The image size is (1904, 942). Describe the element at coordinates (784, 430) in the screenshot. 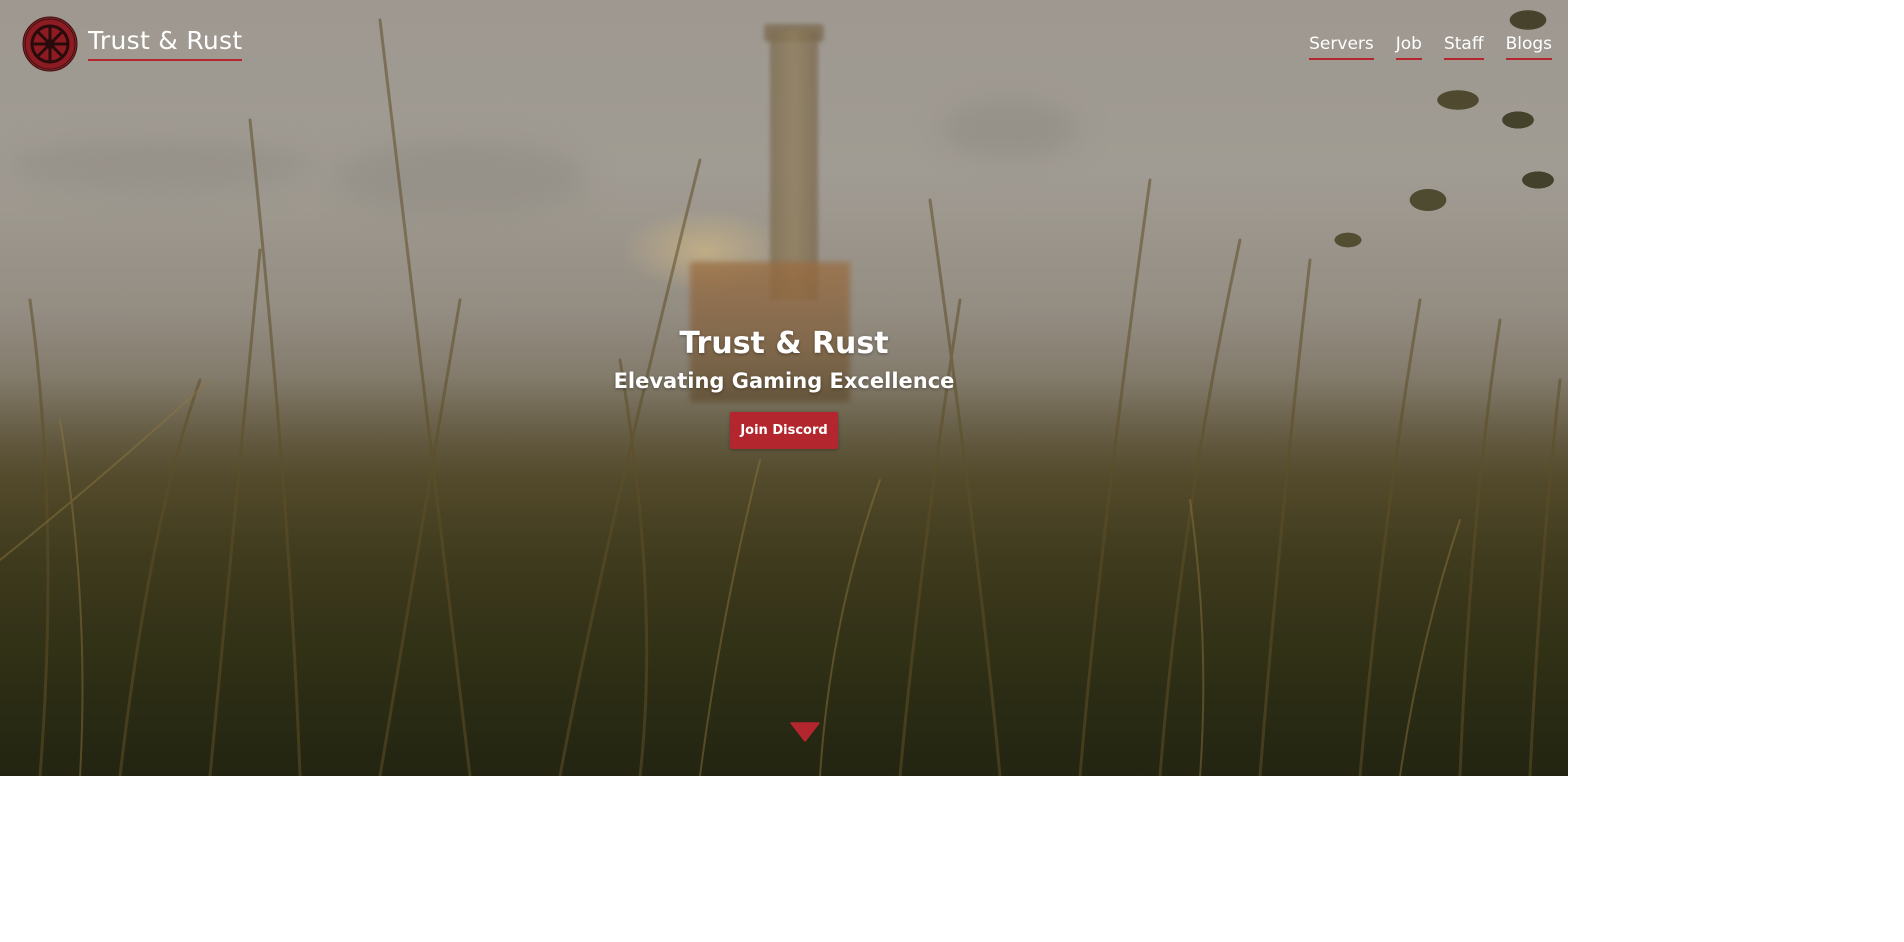

I see `join-discord-button: Join Discord` at that location.